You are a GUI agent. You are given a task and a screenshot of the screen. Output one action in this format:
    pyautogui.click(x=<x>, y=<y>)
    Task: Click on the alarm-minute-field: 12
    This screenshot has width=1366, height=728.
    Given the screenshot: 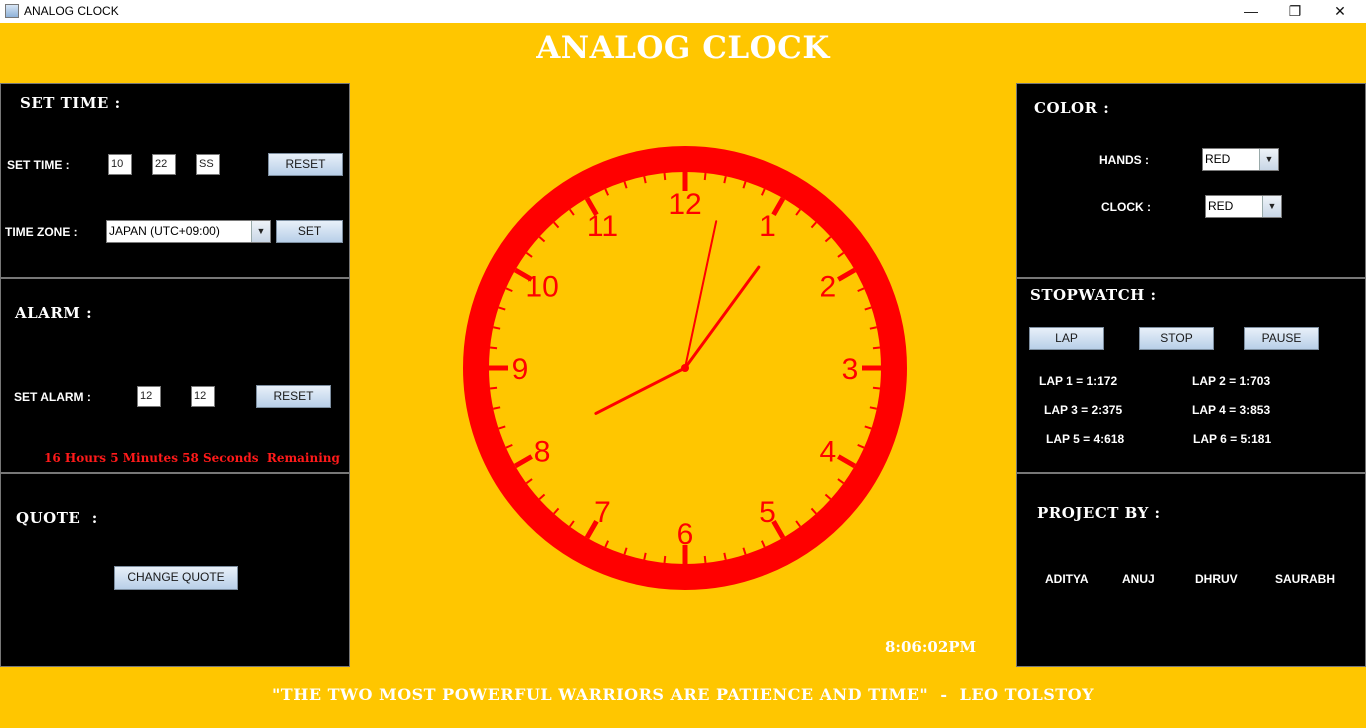 What is the action you would take?
    pyautogui.click(x=203, y=396)
    